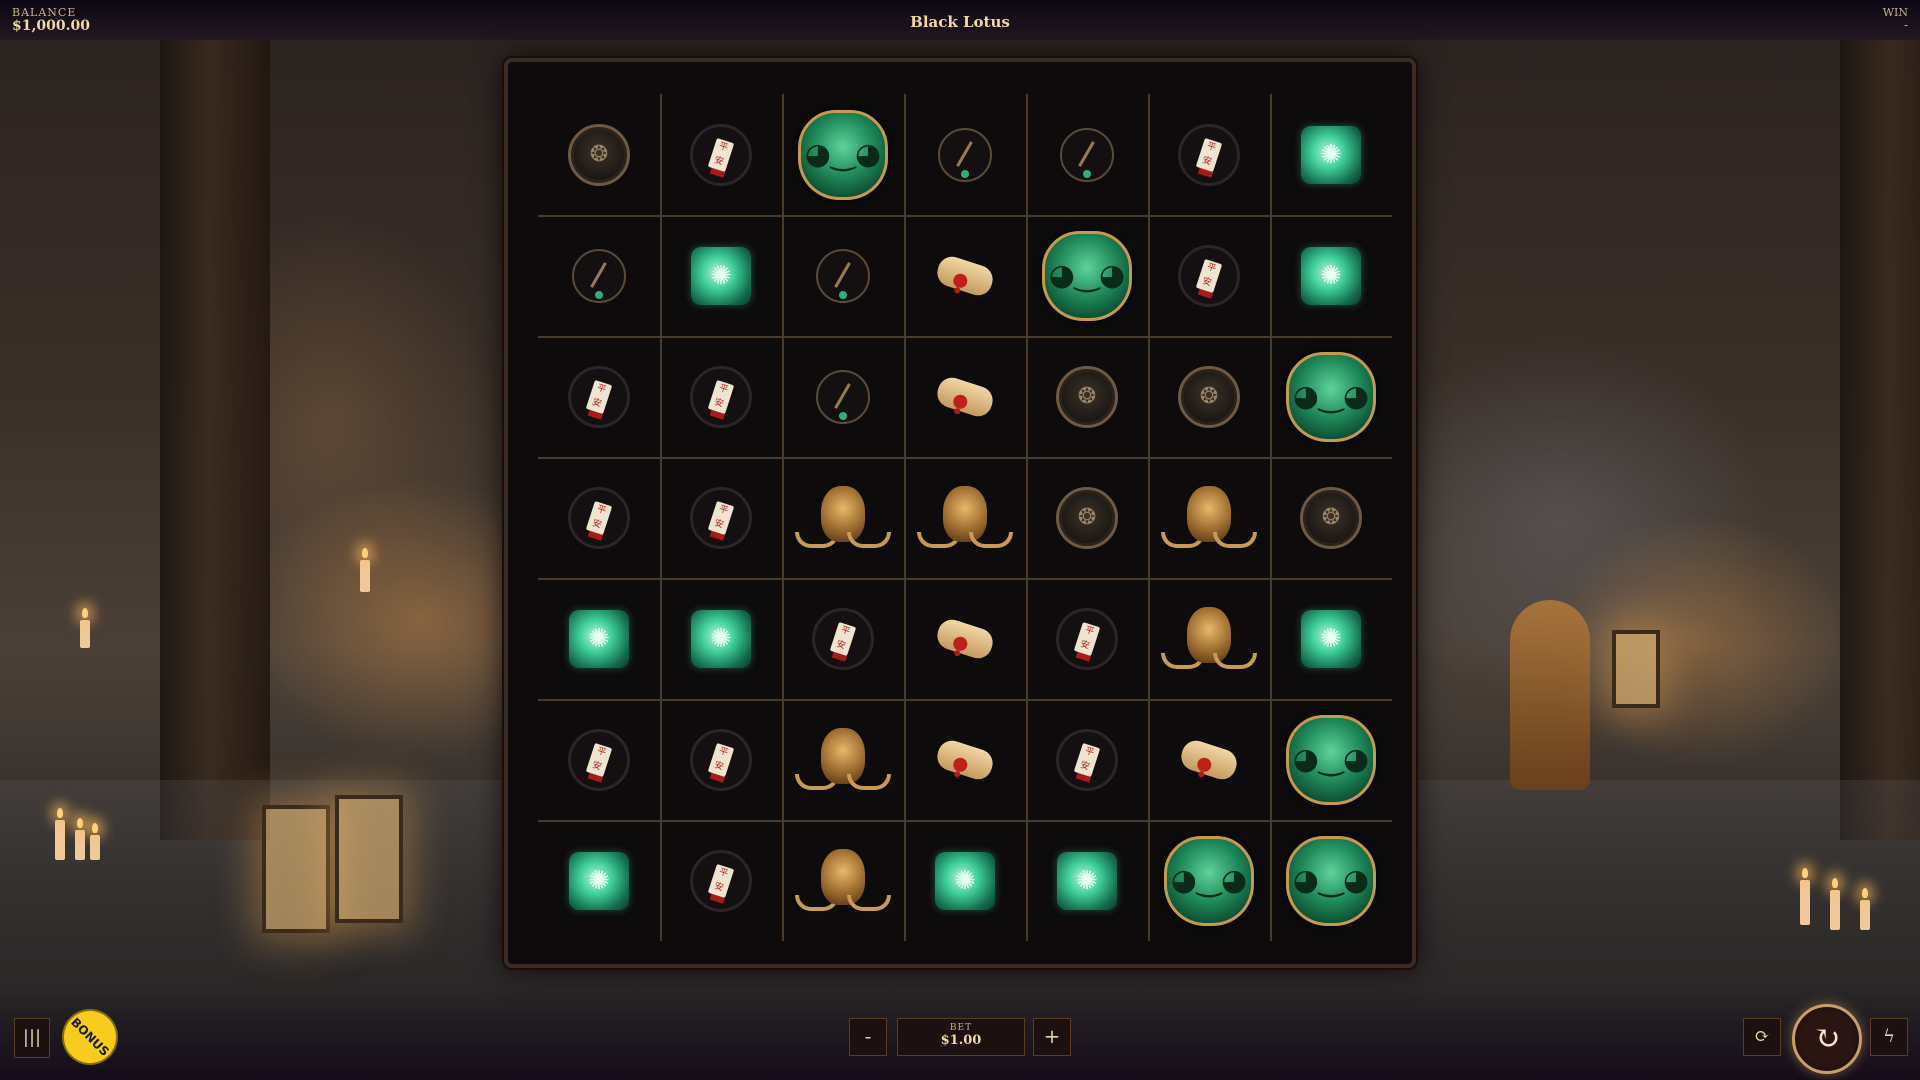  What do you see at coordinates (1052, 1037) in the screenshot?
I see `bet-increase-button: +` at bounding box center [1052, 1037].